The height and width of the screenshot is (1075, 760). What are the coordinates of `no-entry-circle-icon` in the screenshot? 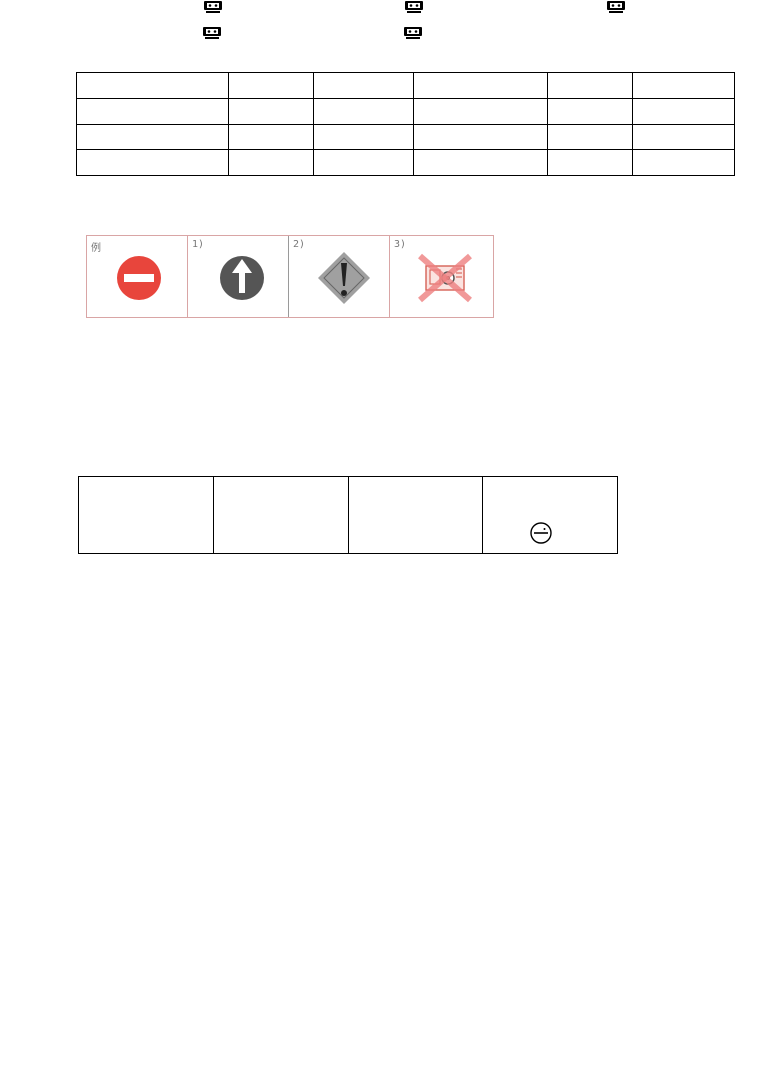 It's located at (541, 533).